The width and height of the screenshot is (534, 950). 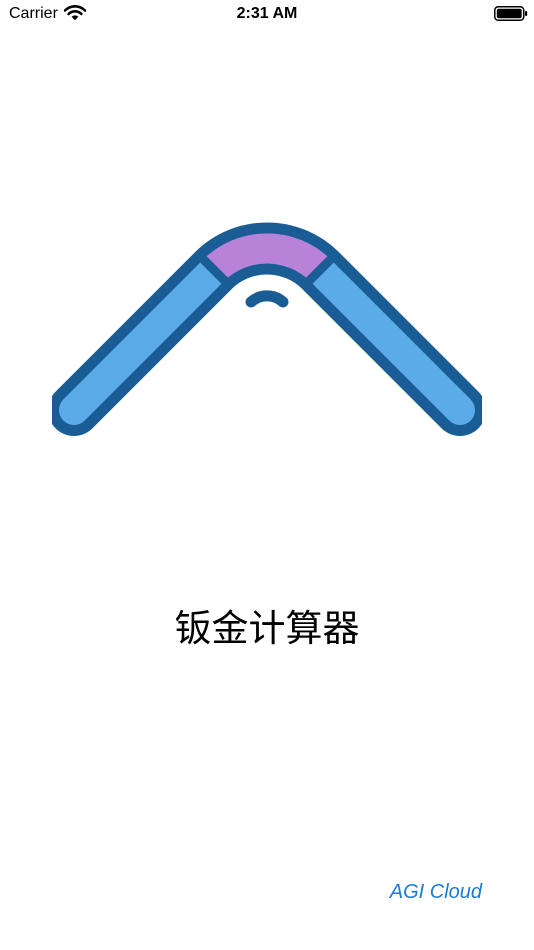 What do you see at coordinates (511, 13) in the screenshot?
I see `battery-full-icon` at bounding box center [511, 13].